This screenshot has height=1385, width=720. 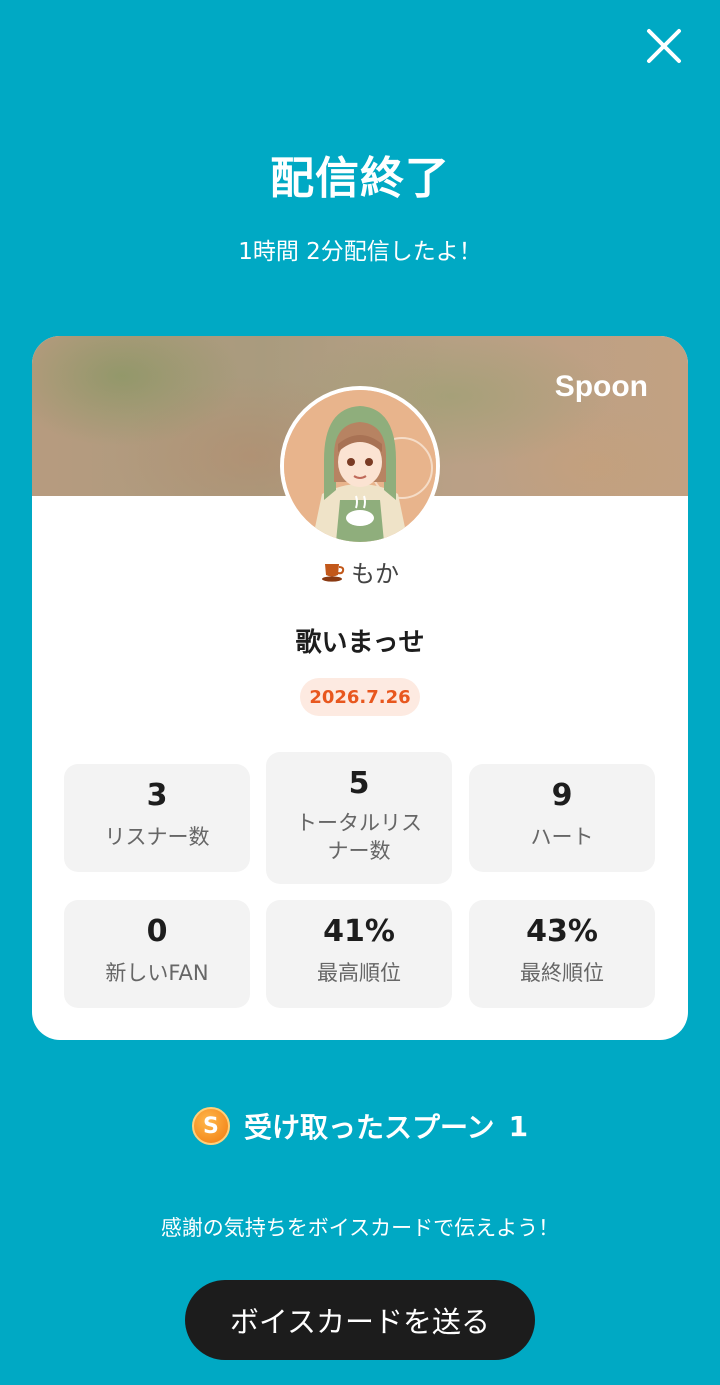 I want to click on stat-label: トータルリスナー数, so click(x=359, y=837).